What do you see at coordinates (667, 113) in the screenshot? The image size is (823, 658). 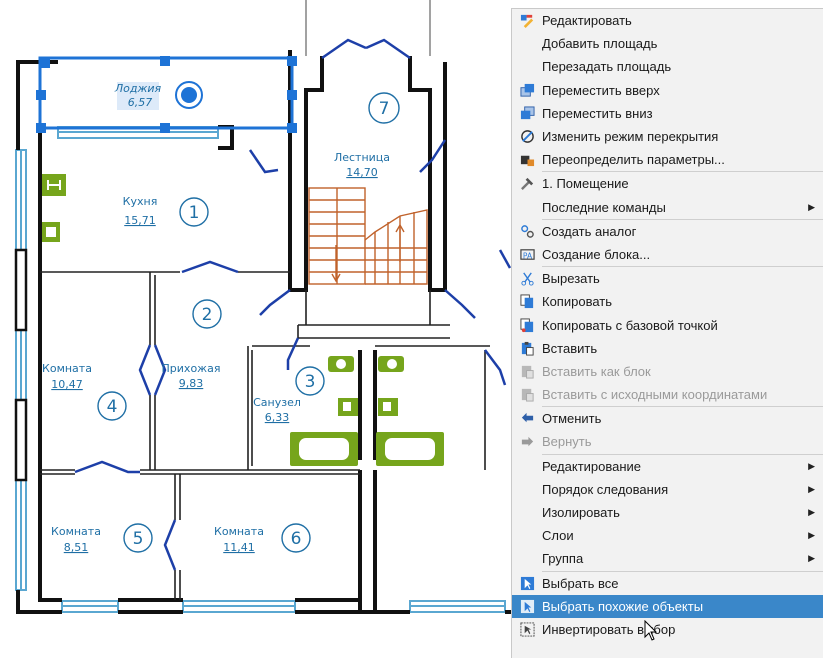 I see `menu-item-move-down: Переместить вниз` at bounding box center [667, 113].